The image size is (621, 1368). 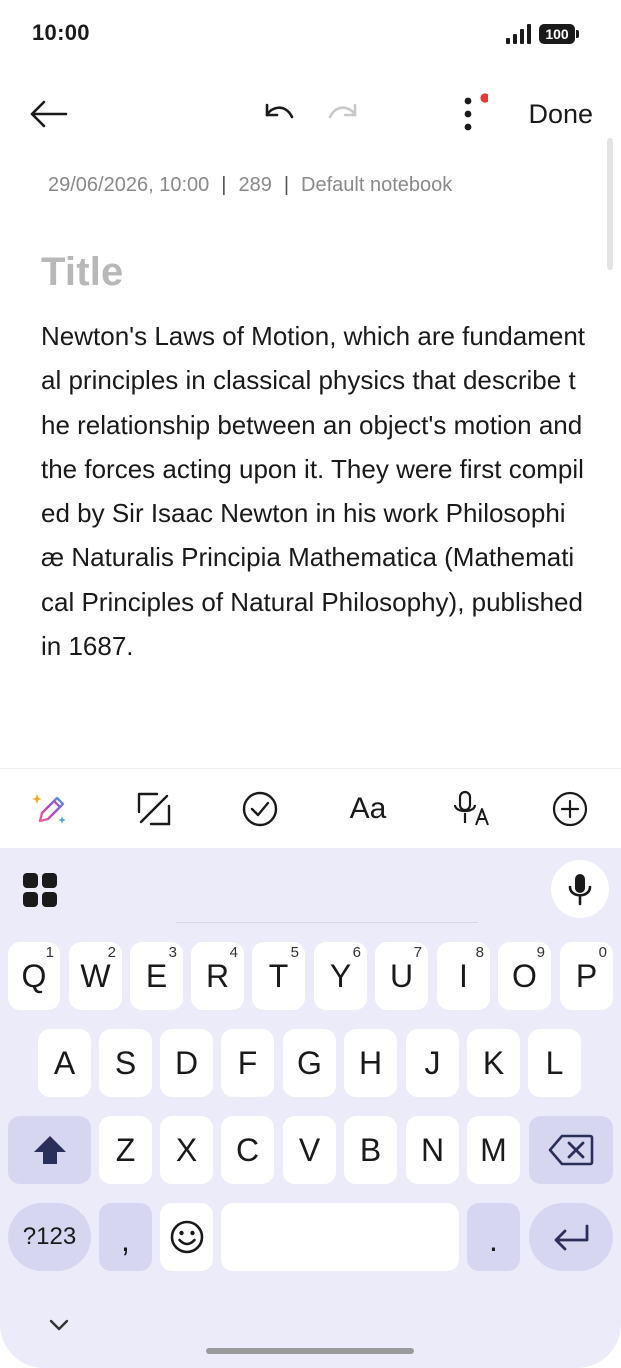 What do you see at coordinates (610, 204) in the screenshot?
I see `scrollbar` at bounding box center [610, 204].